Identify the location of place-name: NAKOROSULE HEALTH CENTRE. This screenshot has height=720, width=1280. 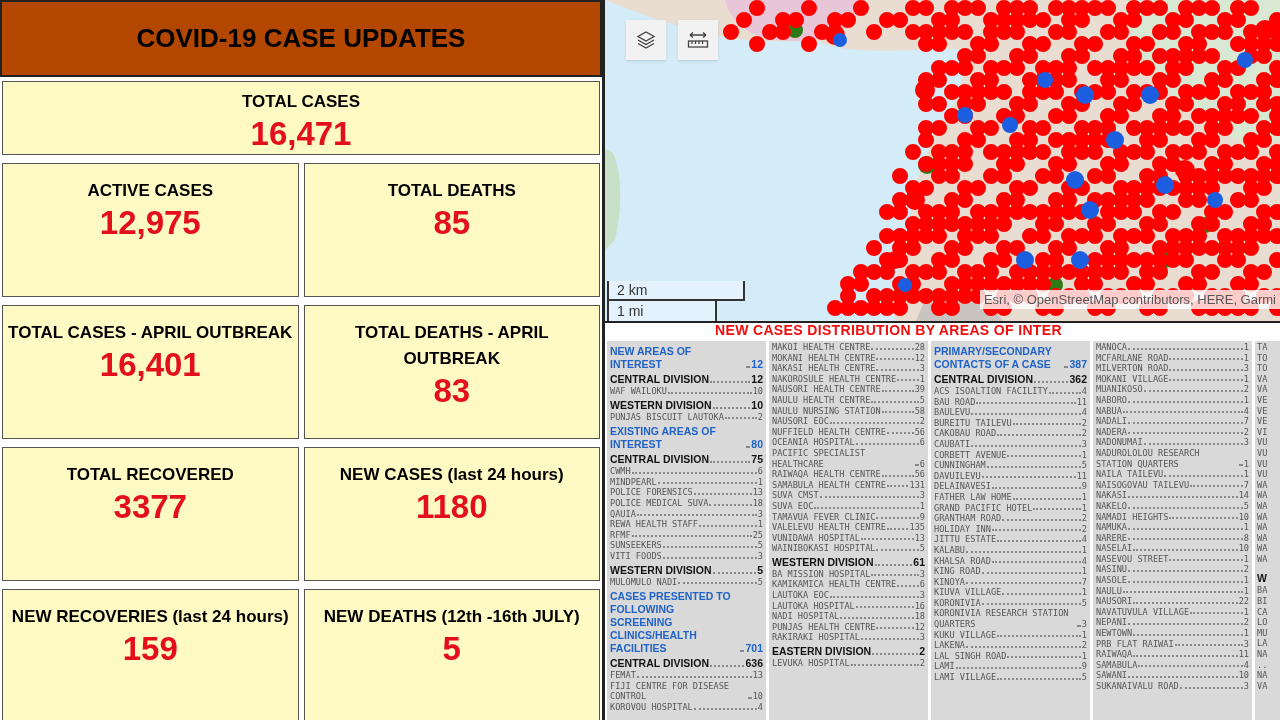
(834, 379).